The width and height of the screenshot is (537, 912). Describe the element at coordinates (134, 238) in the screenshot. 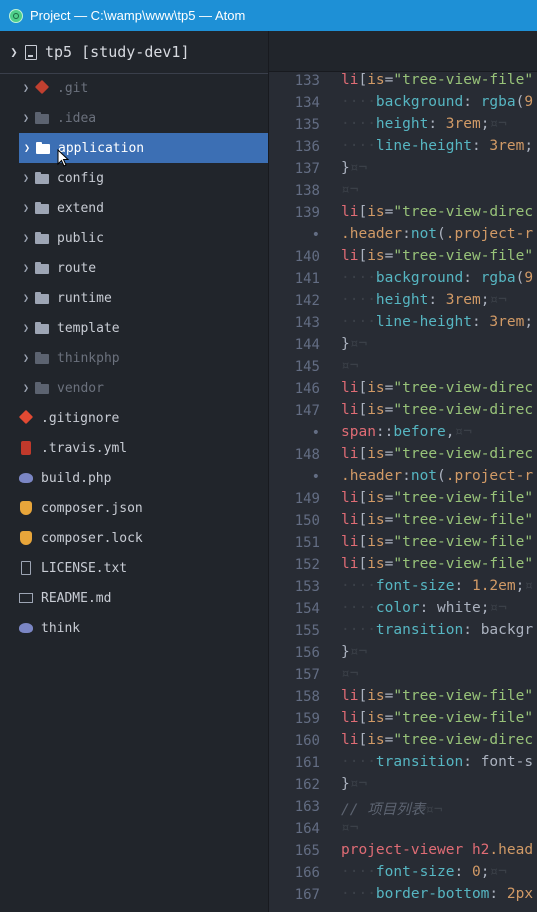

I see `tree-folder-public: ❯ public` at that location.